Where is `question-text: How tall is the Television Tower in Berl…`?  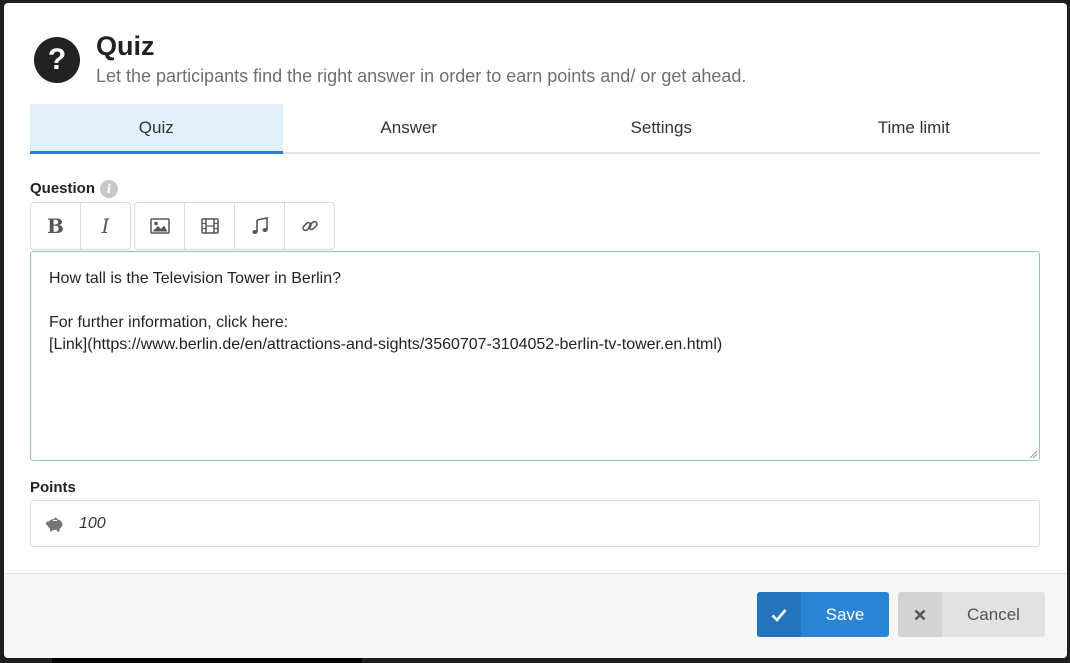 question-text: How tall is the Television Tower in Berl… is located at coordinates (535, 312).